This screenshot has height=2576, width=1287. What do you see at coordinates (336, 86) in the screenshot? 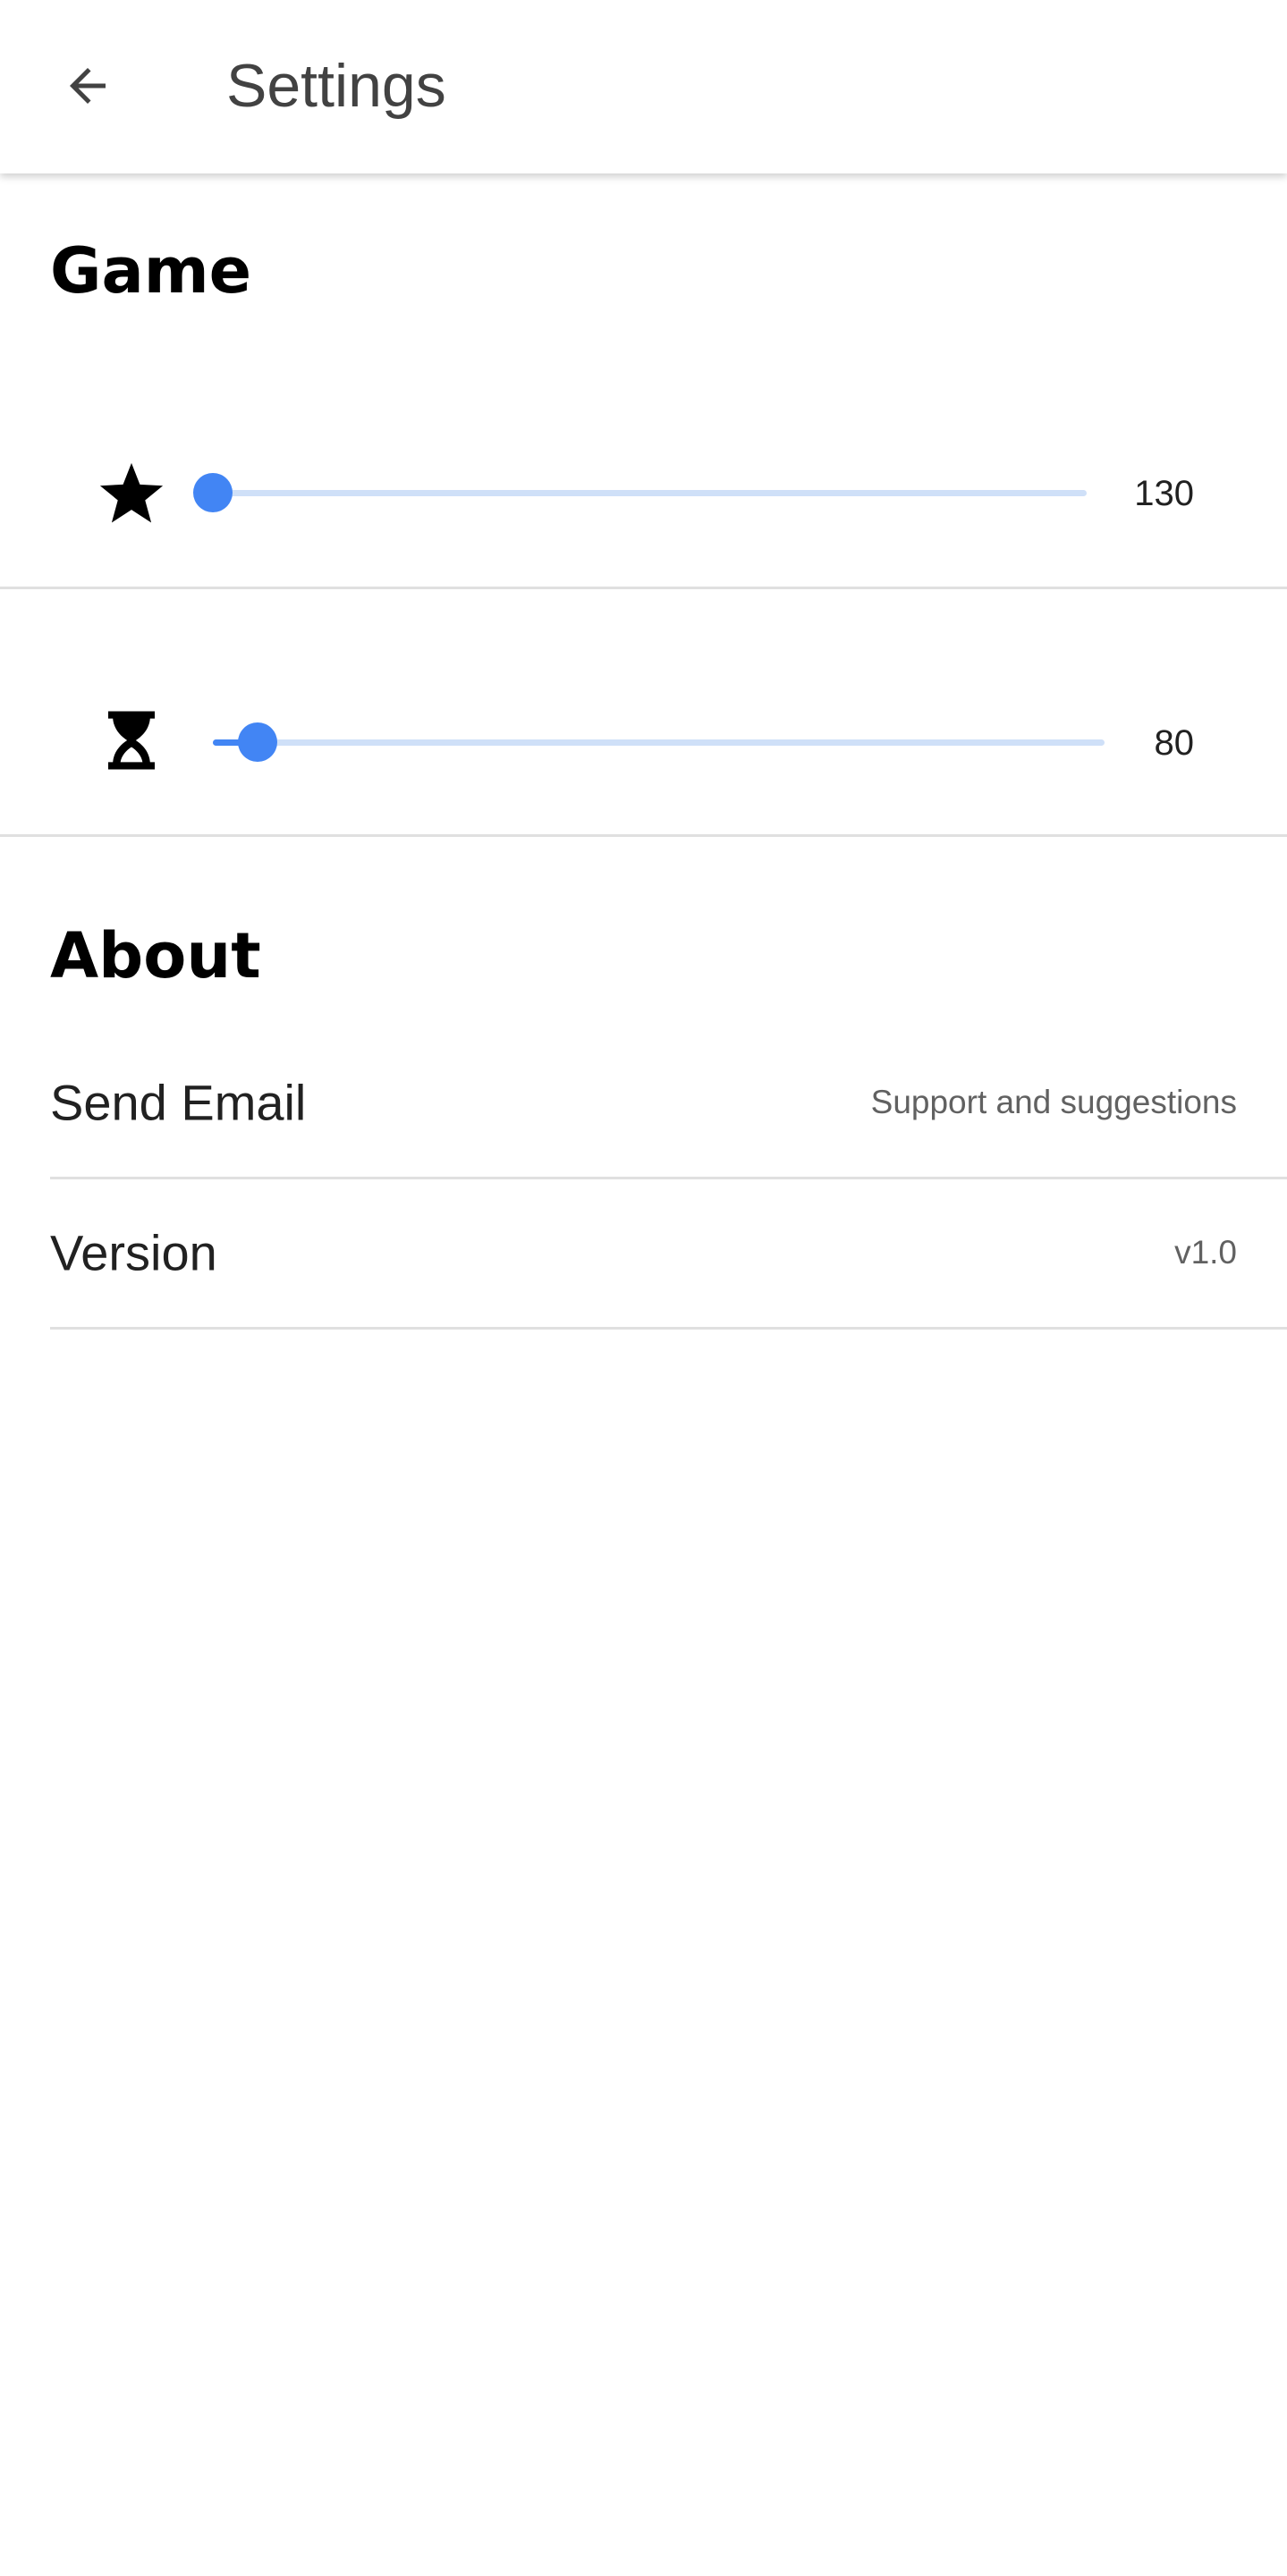
I see `page-title: Settings` at bounding box center [336, 86].